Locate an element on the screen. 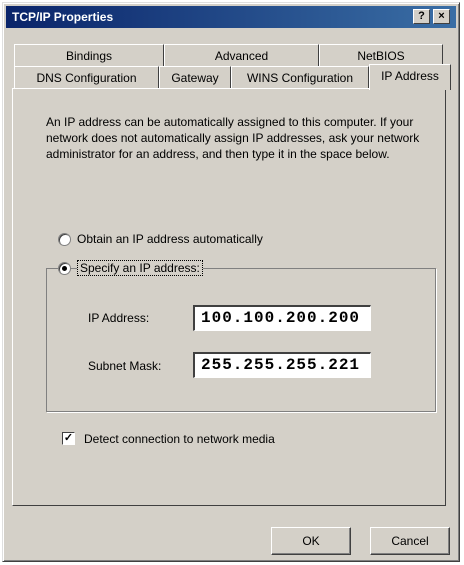 The height and width of the screenshot is (565, 464). tab-label: DNS Configuration is located at coordinates (86, 78).